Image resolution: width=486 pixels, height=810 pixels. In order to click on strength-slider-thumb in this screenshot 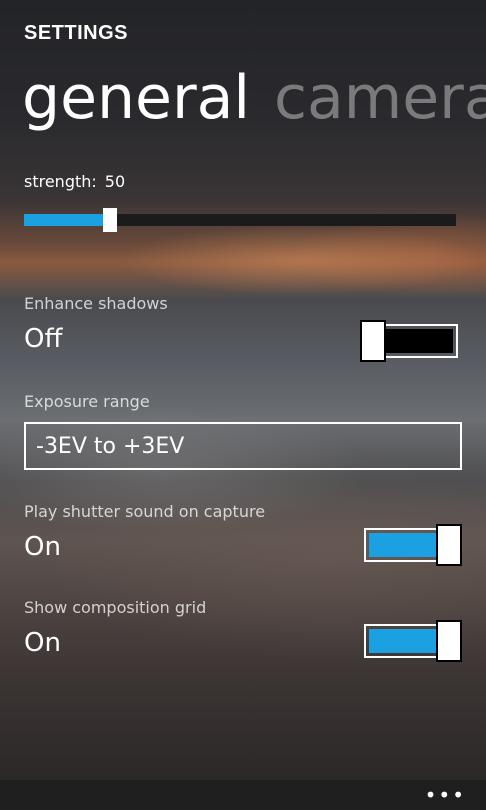, I will do `click(110, 220)`.